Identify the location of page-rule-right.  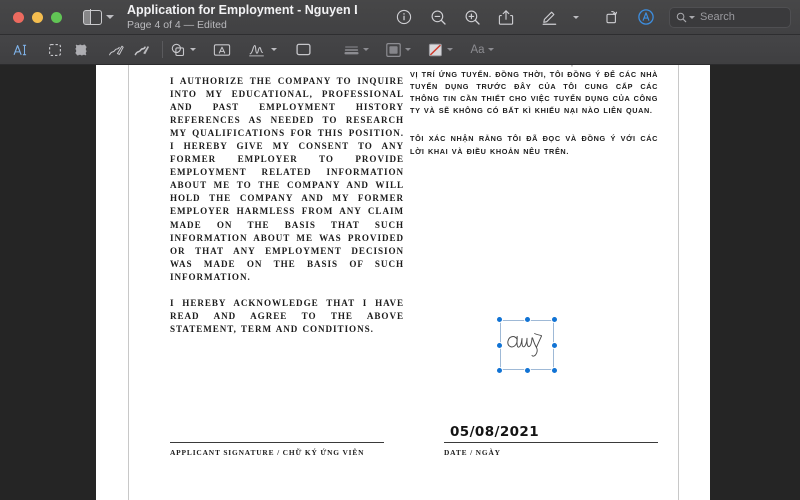
(678, 282).